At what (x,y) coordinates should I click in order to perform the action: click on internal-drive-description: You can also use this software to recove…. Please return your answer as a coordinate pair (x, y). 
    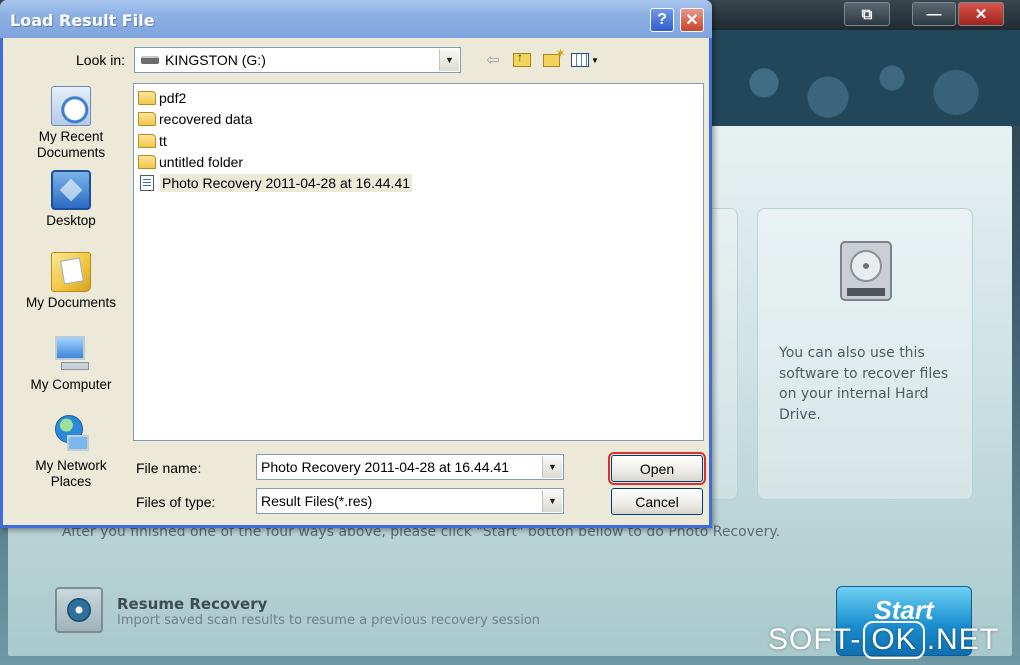
    Looking at the image, I should click on (864, 384).